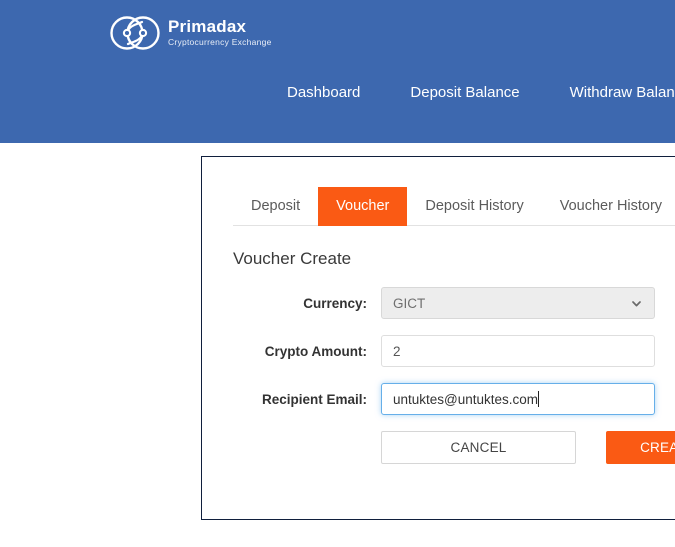  I want to click on tab-deposit: Deposit, so click(275, 206).